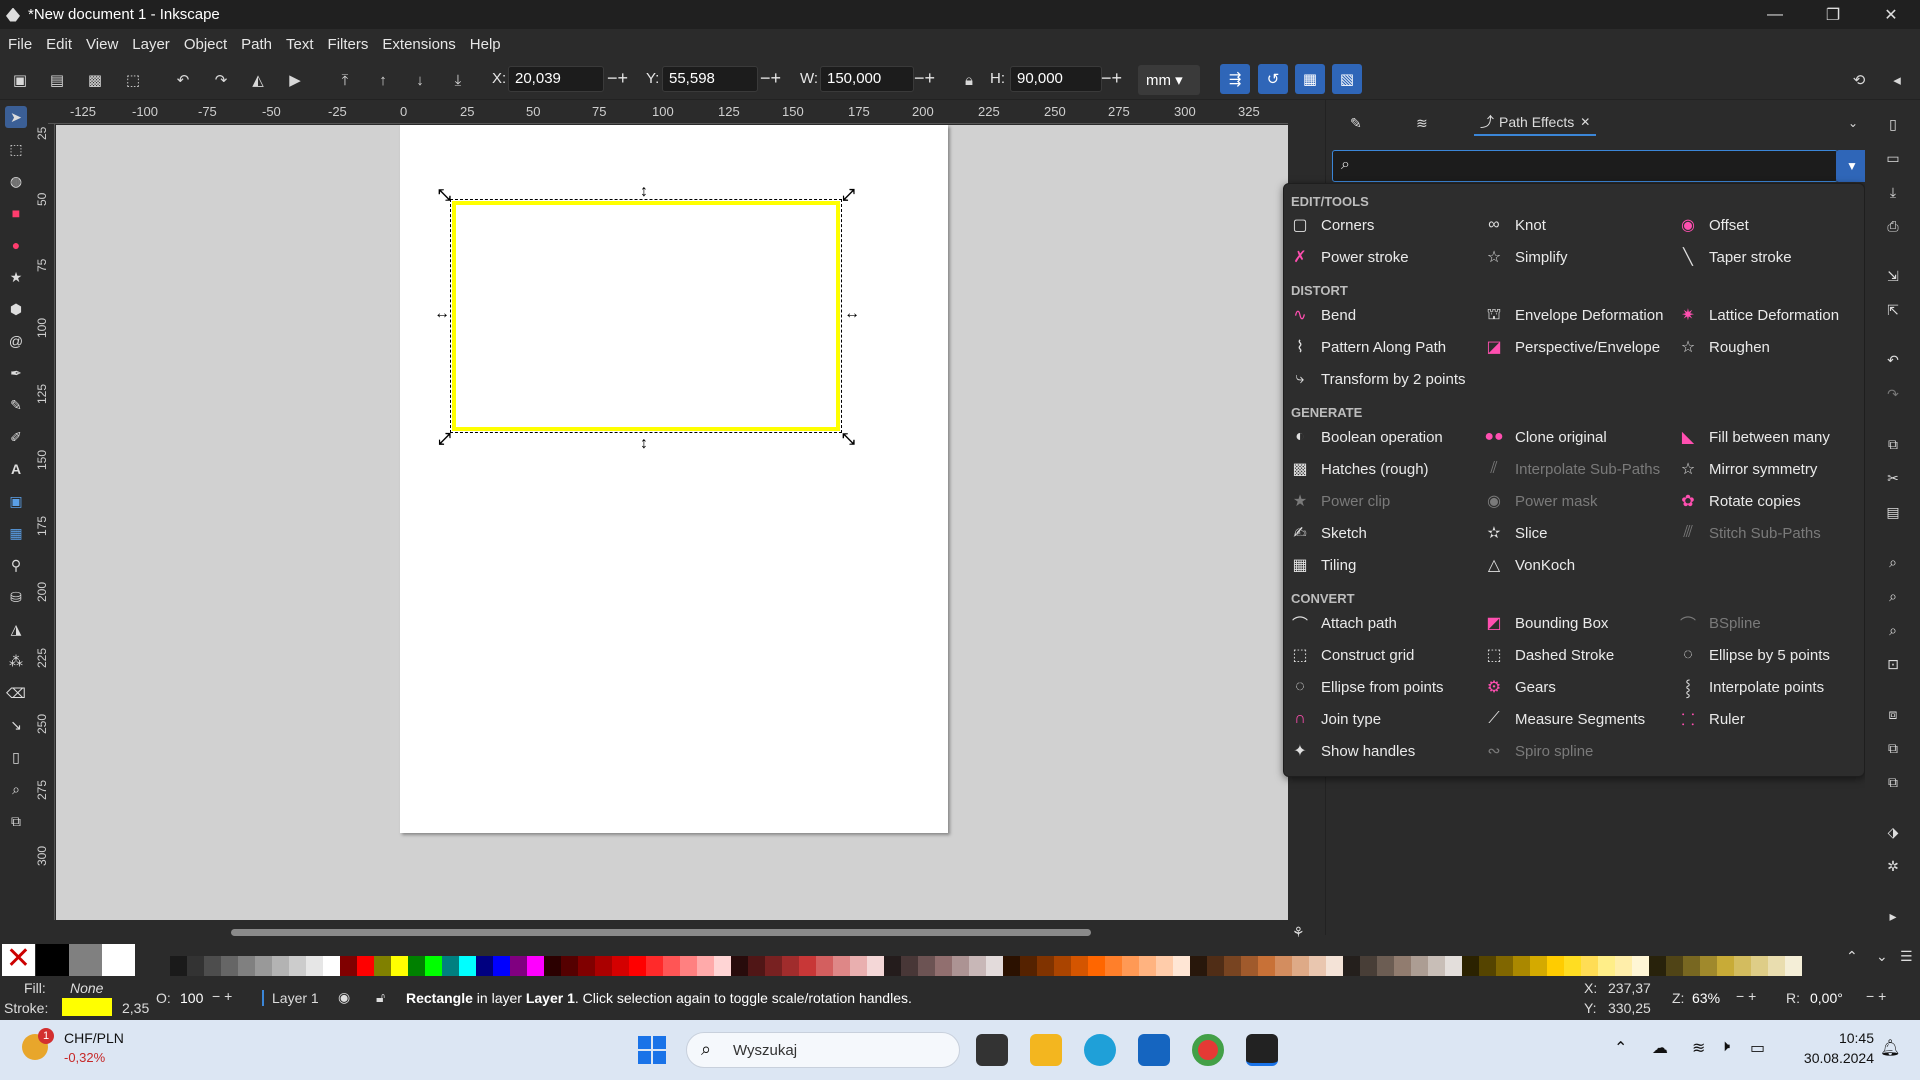 This screenshot has width=1920, height=1080. What do you see at coordinates (1837, 1038) in the screenshot?
I see `clock-time: 10:45` at bounding box center [1837, 1038].